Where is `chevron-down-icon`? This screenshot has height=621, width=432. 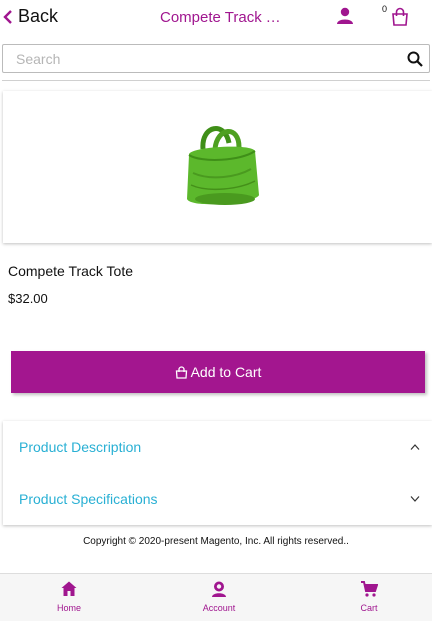 chevron-down-icon is located at coordinates (415, 499).